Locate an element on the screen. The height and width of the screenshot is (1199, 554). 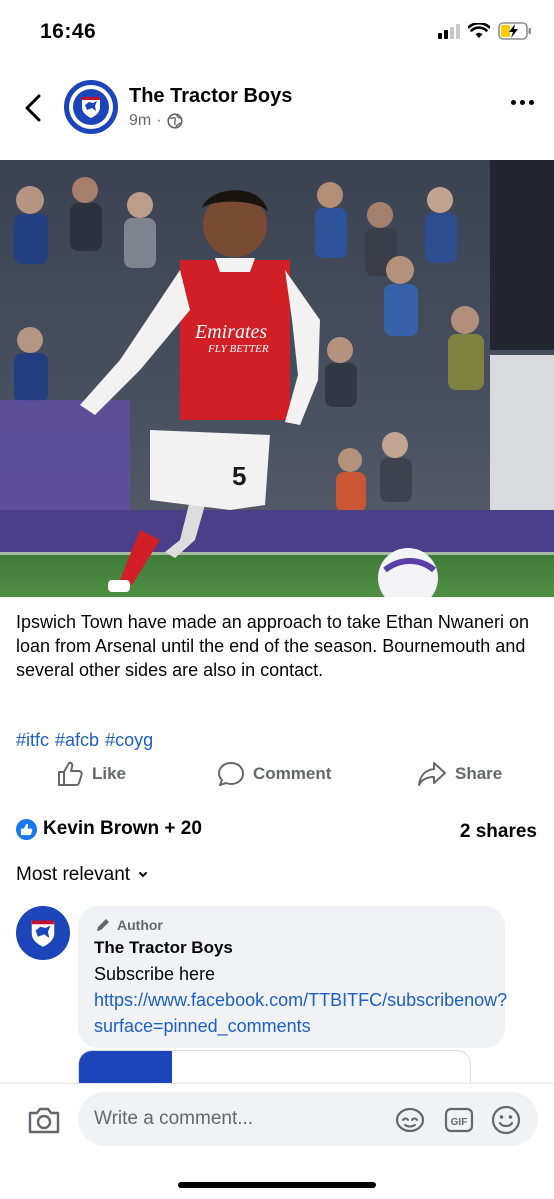
shirt-number: 5 is located at coordinates (239, 476).